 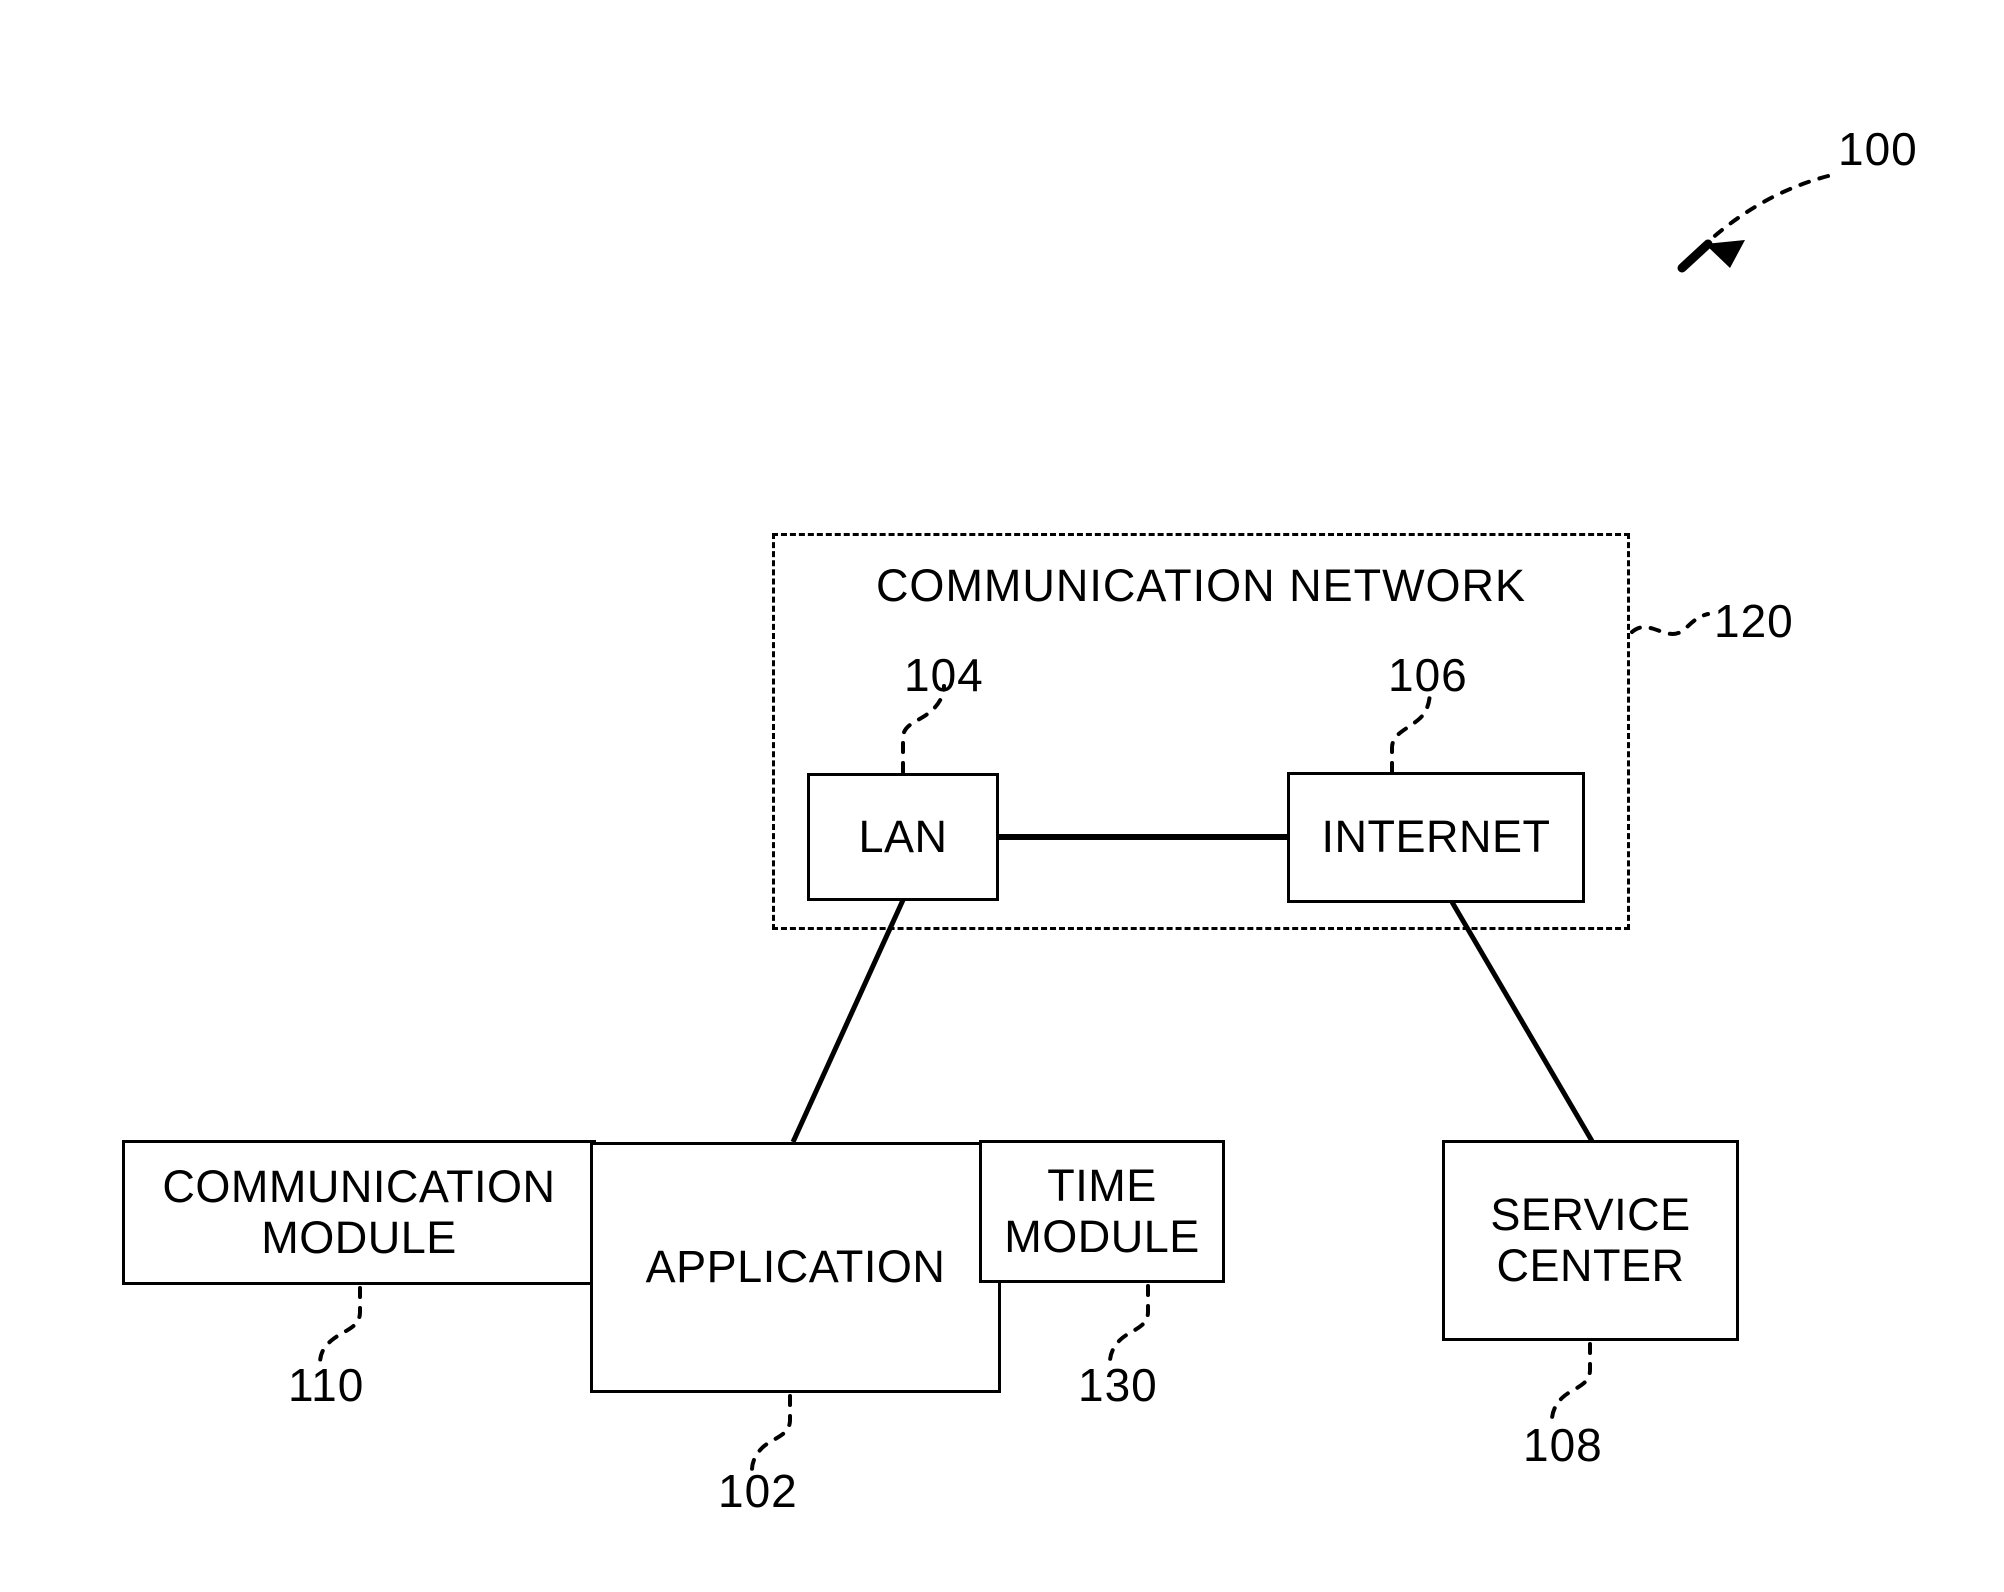 I want to click on reference-numeral-130: 130, so click(x=1118, y=1385).